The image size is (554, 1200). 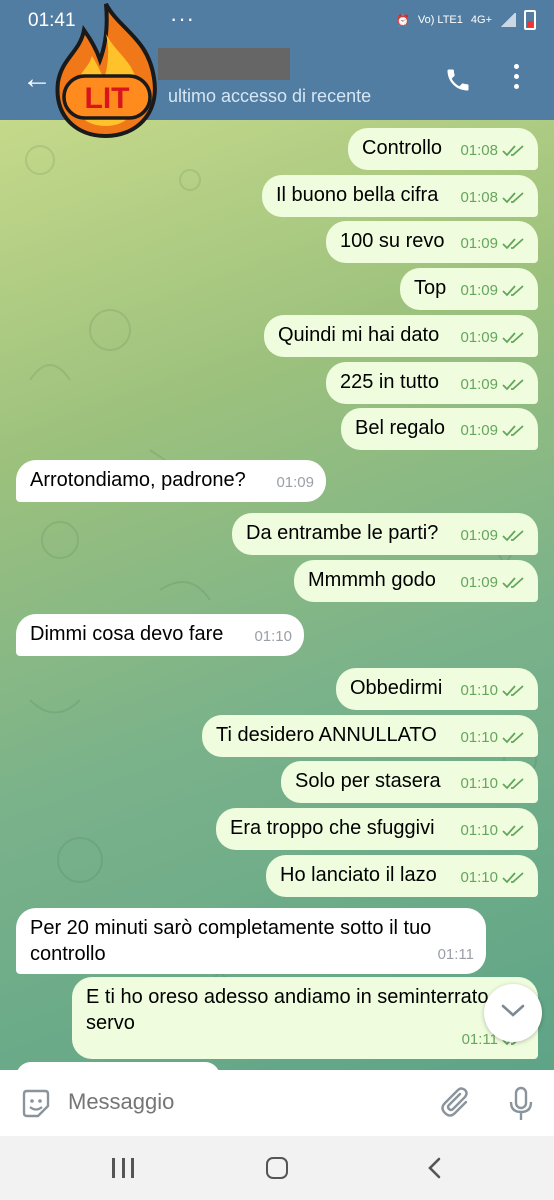 What do you see at coordinates (457, 1104) in the screenshot?
I see `attach-paperclip-icon` at bounding box center [457, 1104].